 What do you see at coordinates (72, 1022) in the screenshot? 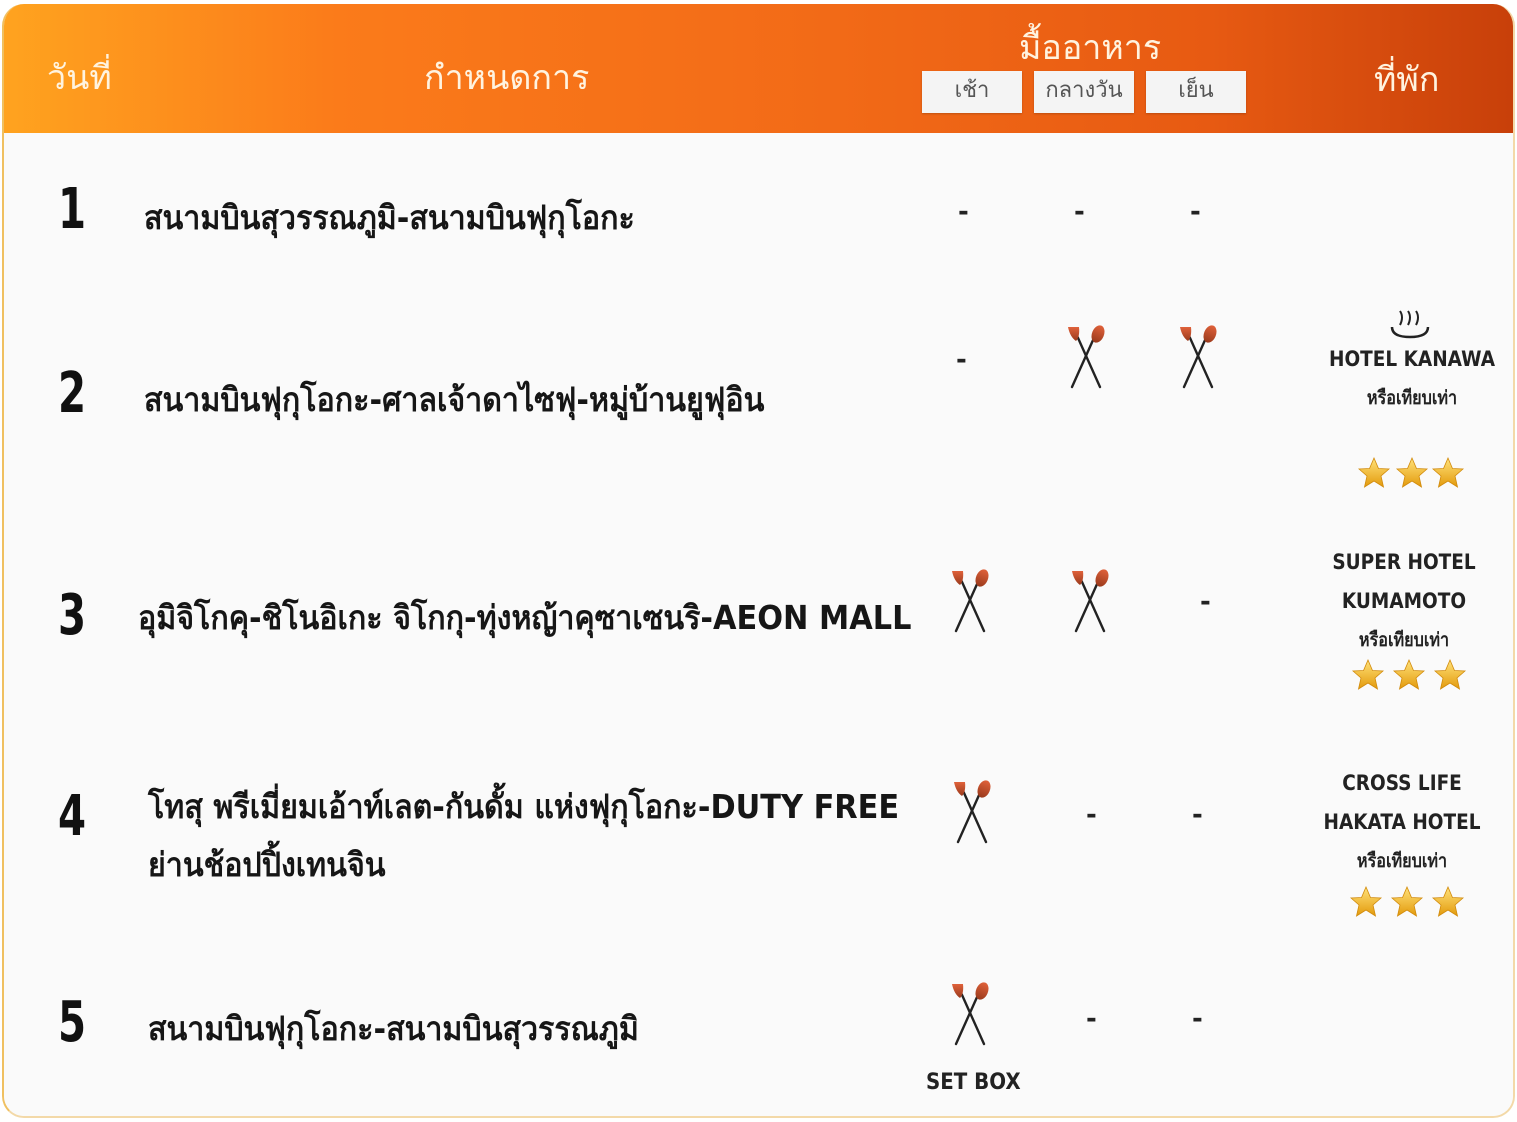
I see `day-number: 5` at bounding box center [72, 1022].